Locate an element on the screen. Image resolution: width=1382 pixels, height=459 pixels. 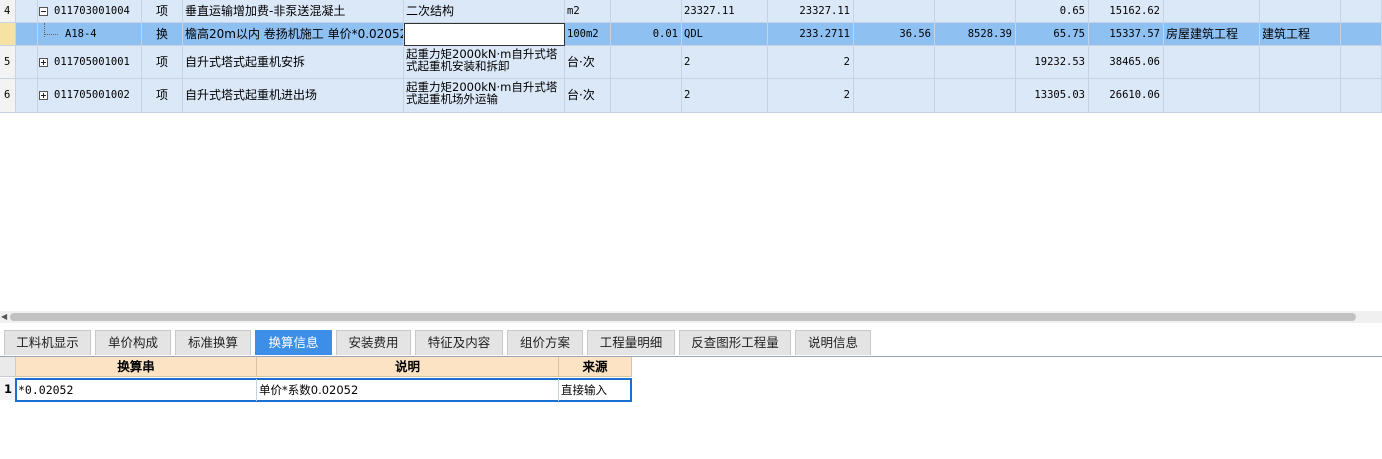
row-number: 1 is located at coordinates (8, 389).